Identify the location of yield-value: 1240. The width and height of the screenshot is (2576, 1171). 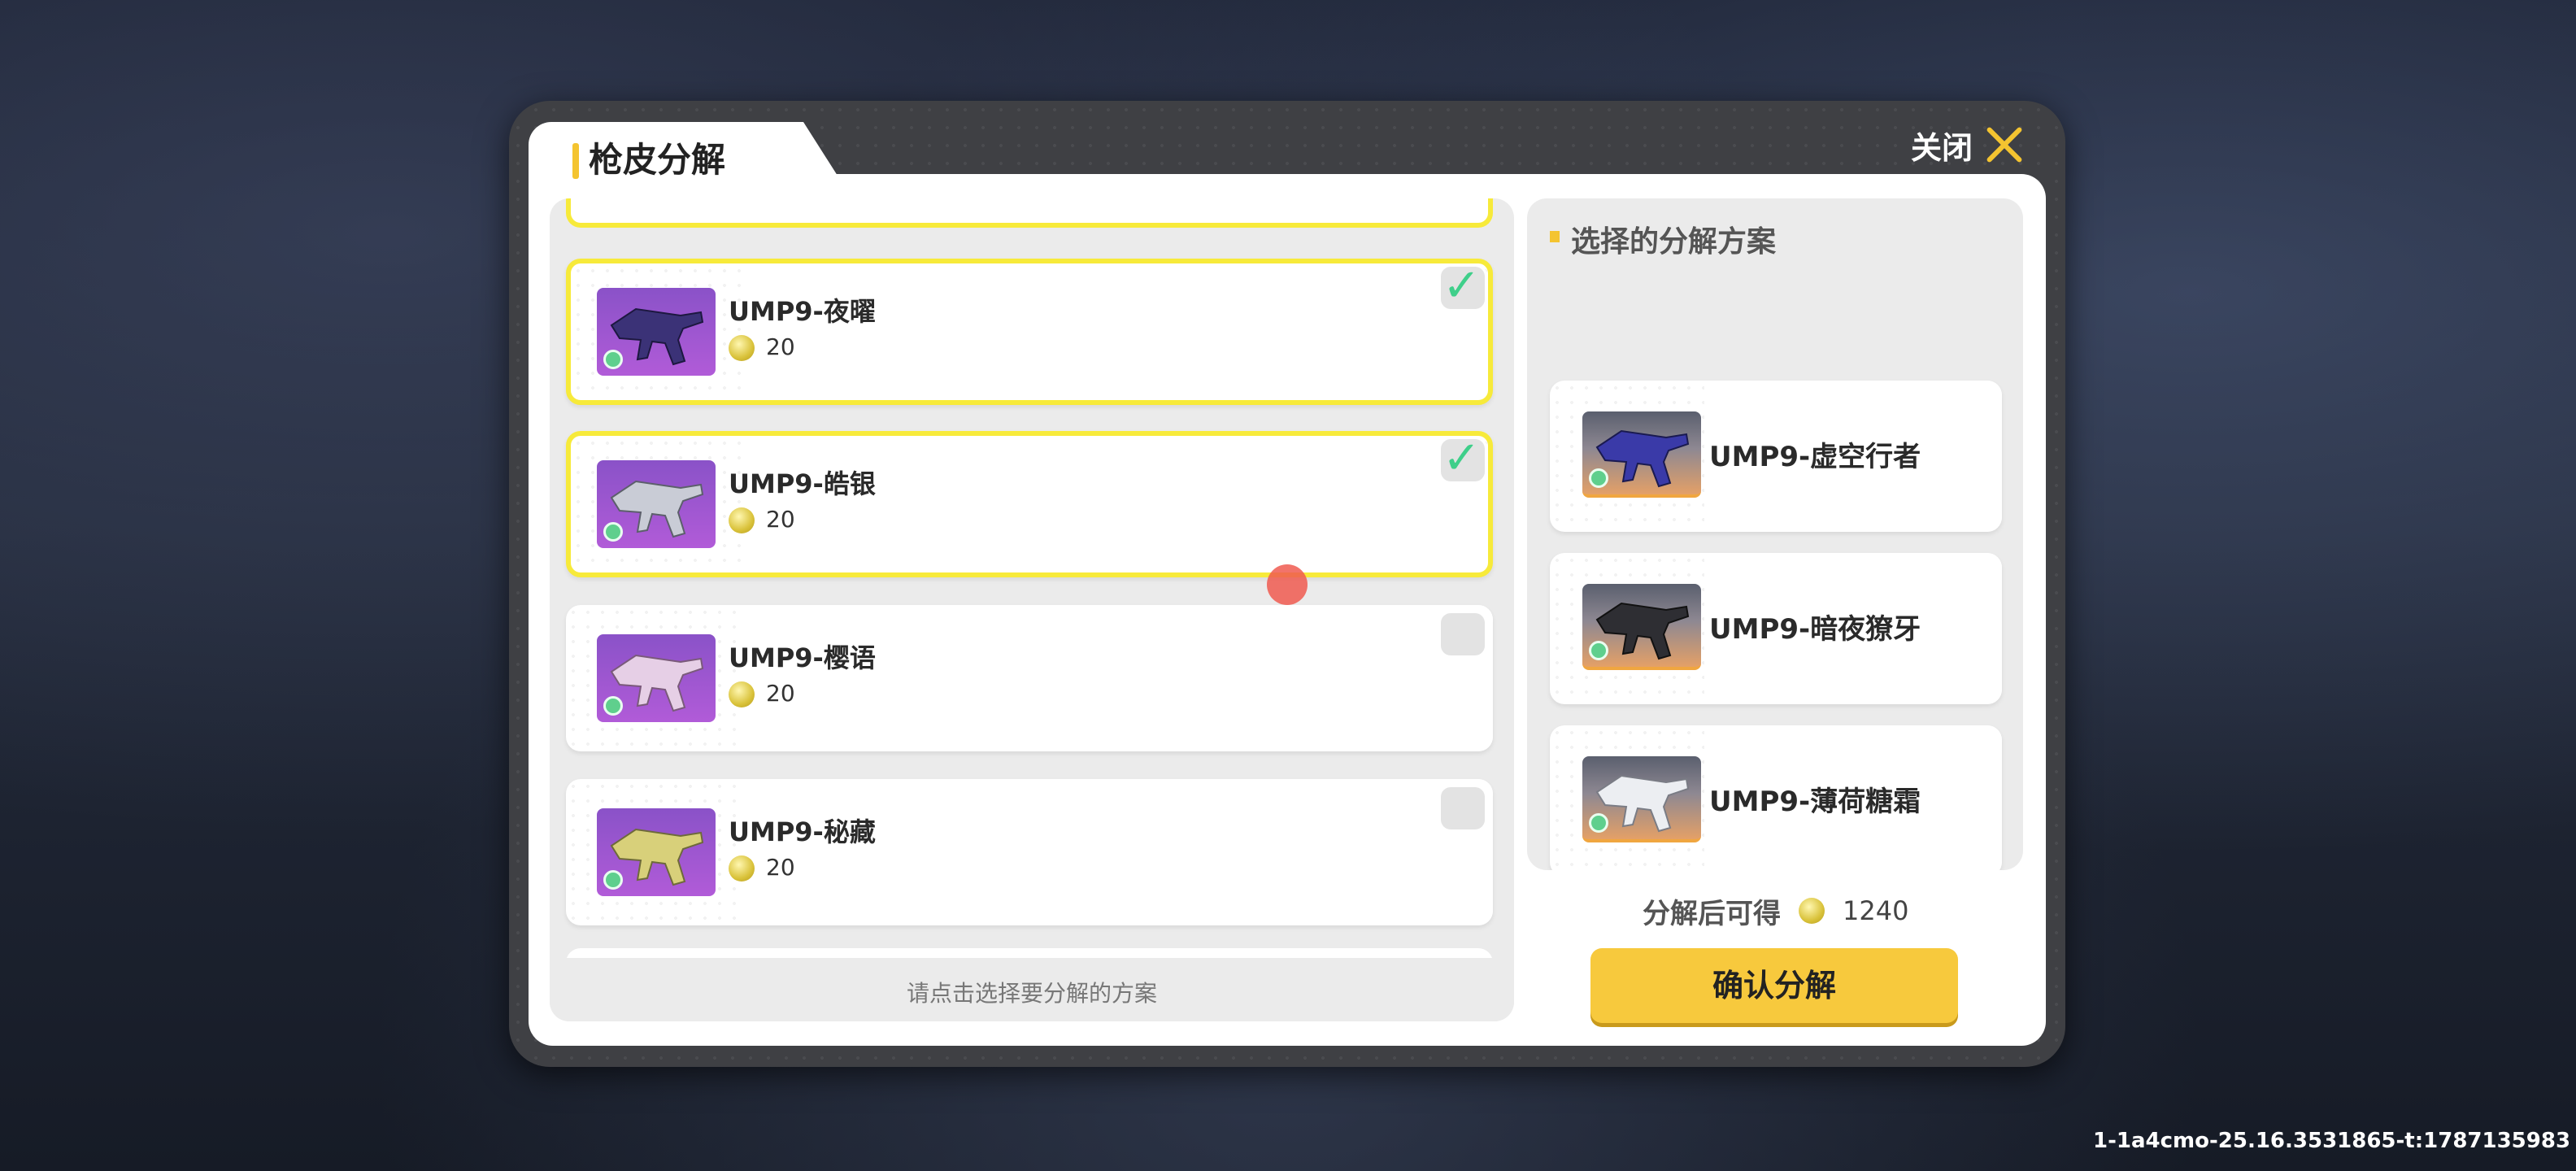
(1876, 911).